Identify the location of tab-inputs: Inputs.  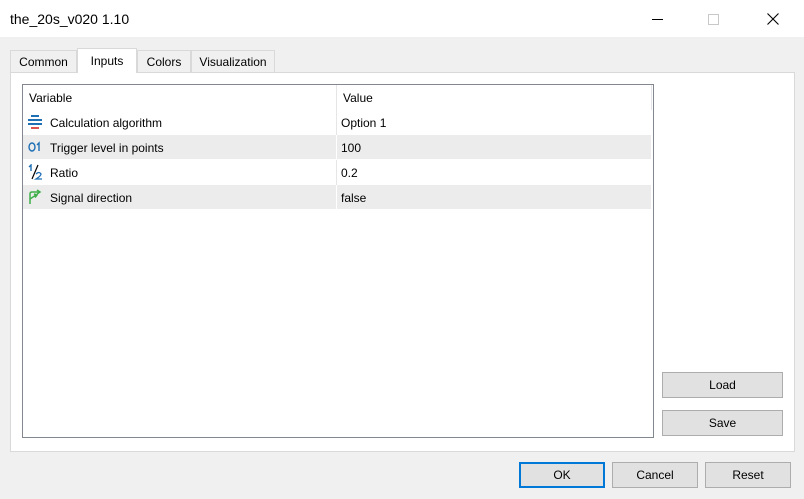
(107, 60).